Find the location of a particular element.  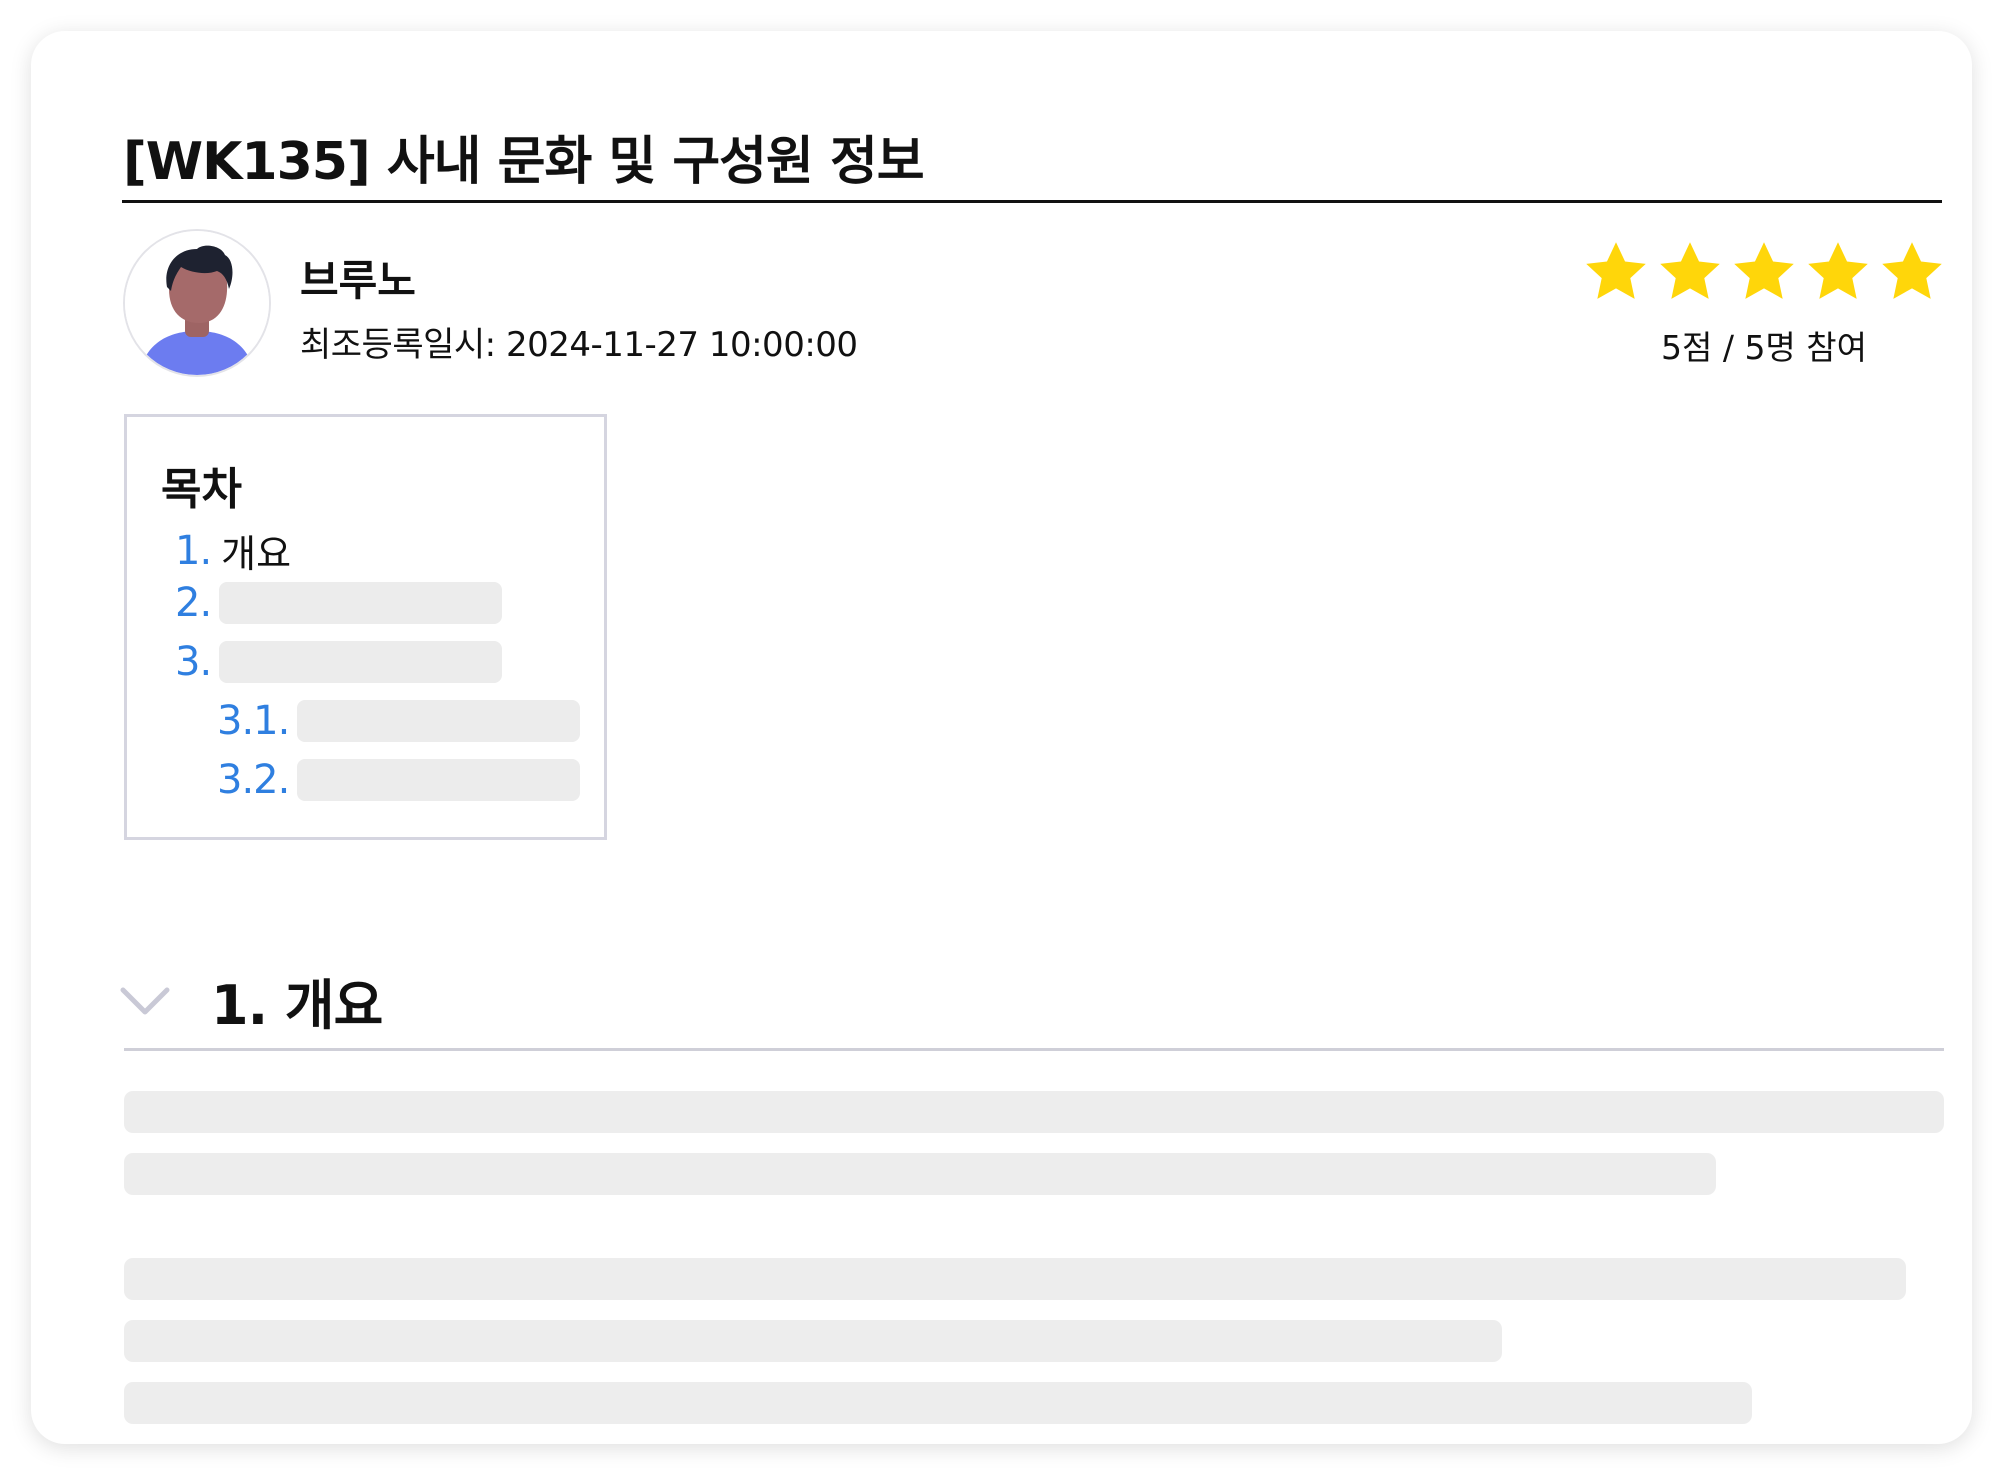

author-name: 브루노 is located at coordinates (358, 280).